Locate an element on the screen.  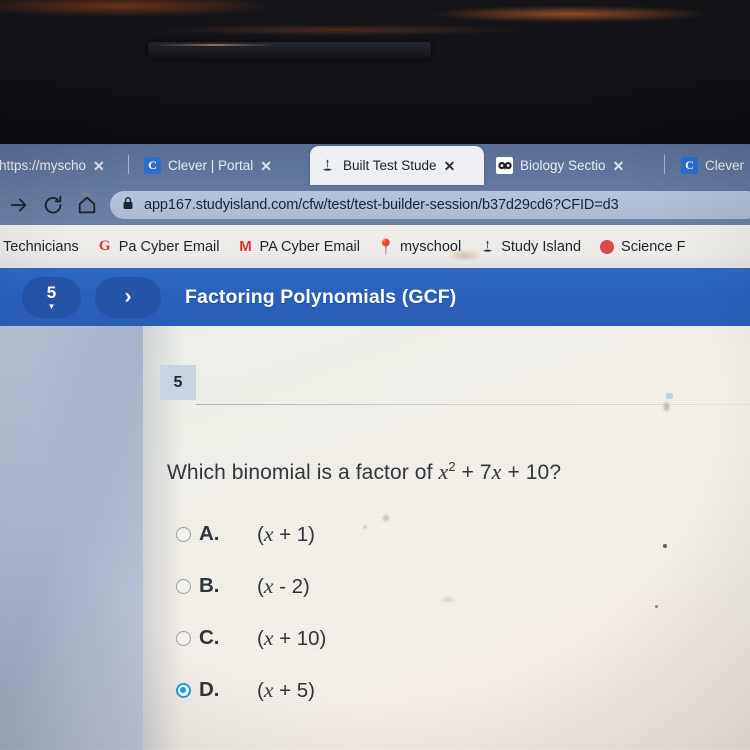
answer-option-d: D. (x + 5) is located at coordinates (391, 690).